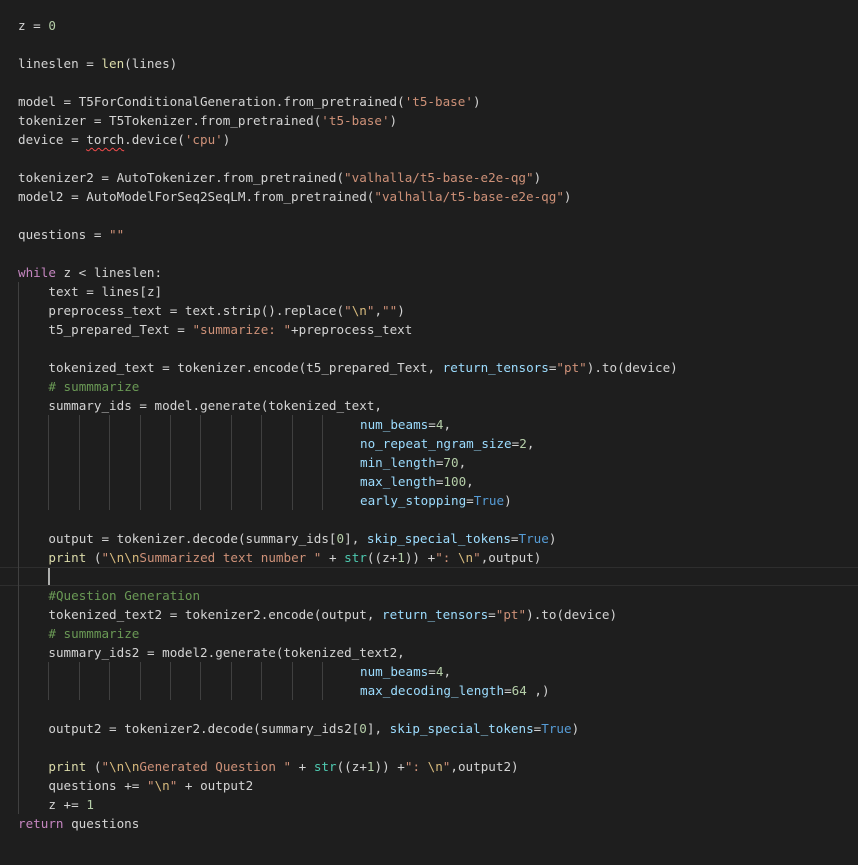 Image resolution: width=858 pixels, height=865 pixels. What do you see at coordinates (151, 63) in the screenshot?
I see `code-token: (lines)` at bounding box center [151, 63].